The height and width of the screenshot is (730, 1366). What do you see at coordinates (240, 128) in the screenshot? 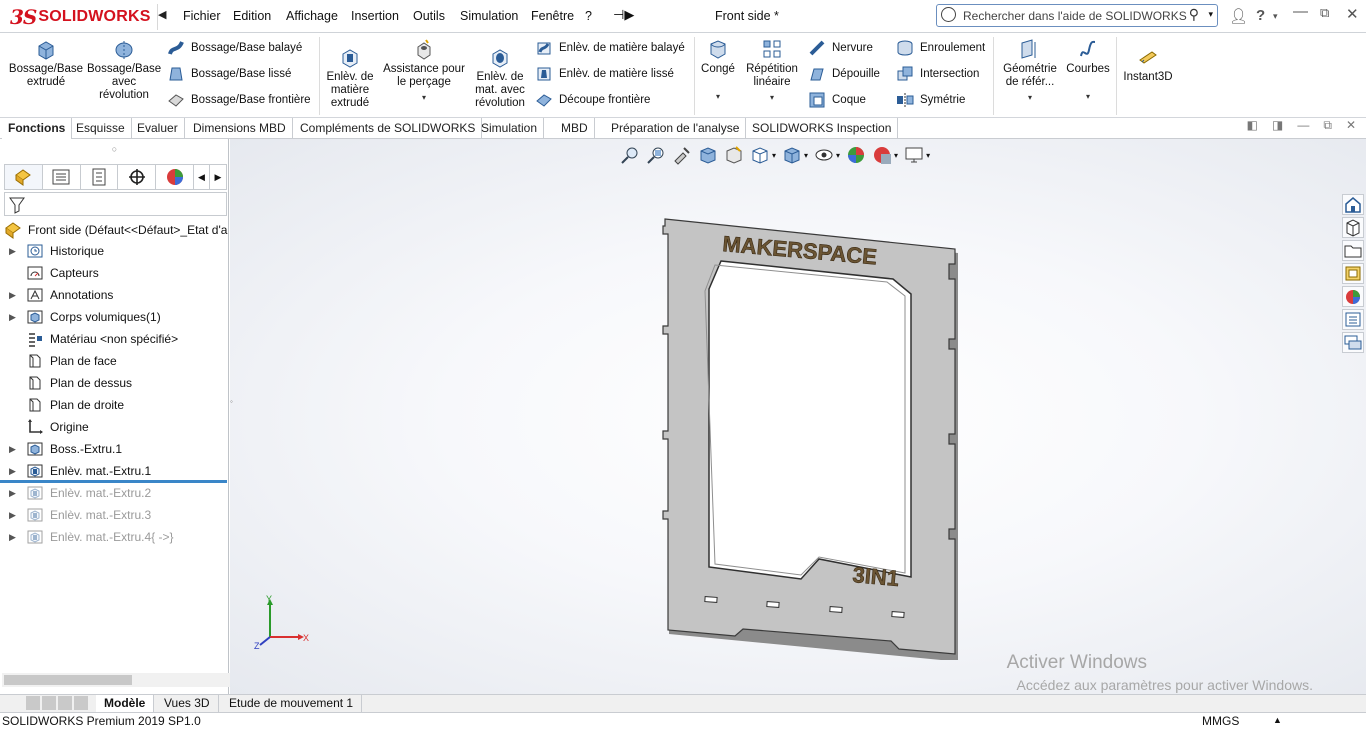
I see `tab-dimensions-mbd: Dimensions MBD` at bounding box center [240, 128].